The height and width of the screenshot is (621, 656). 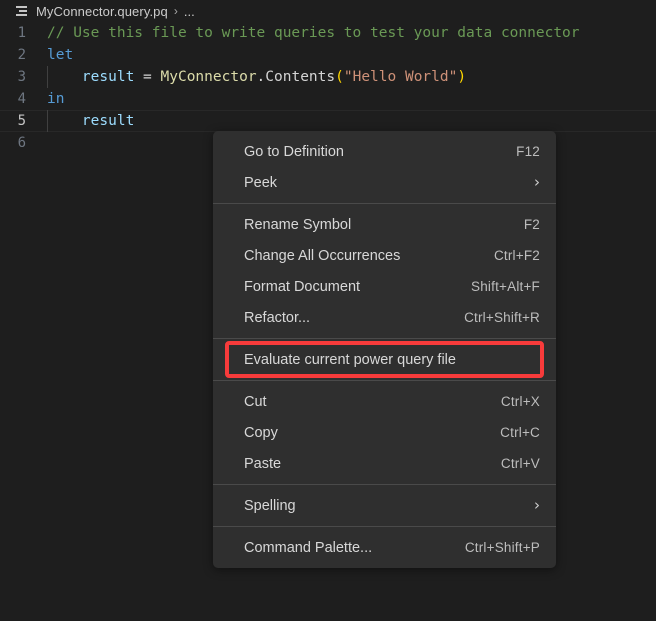 I want to click on code-line: 5 result, so click(x=328, y=121).